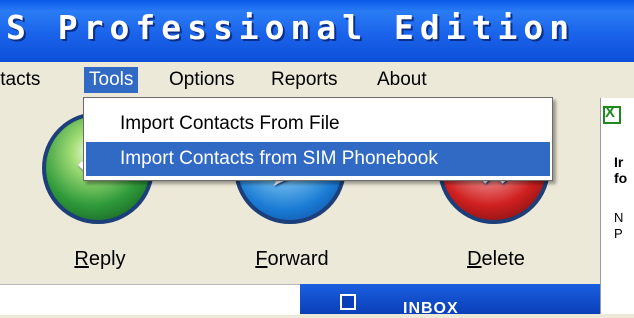 The image size is (634, 318). Describe the element at coordinates (292, 259) in the screenshot. I see `forward-label: Forward` at that location.